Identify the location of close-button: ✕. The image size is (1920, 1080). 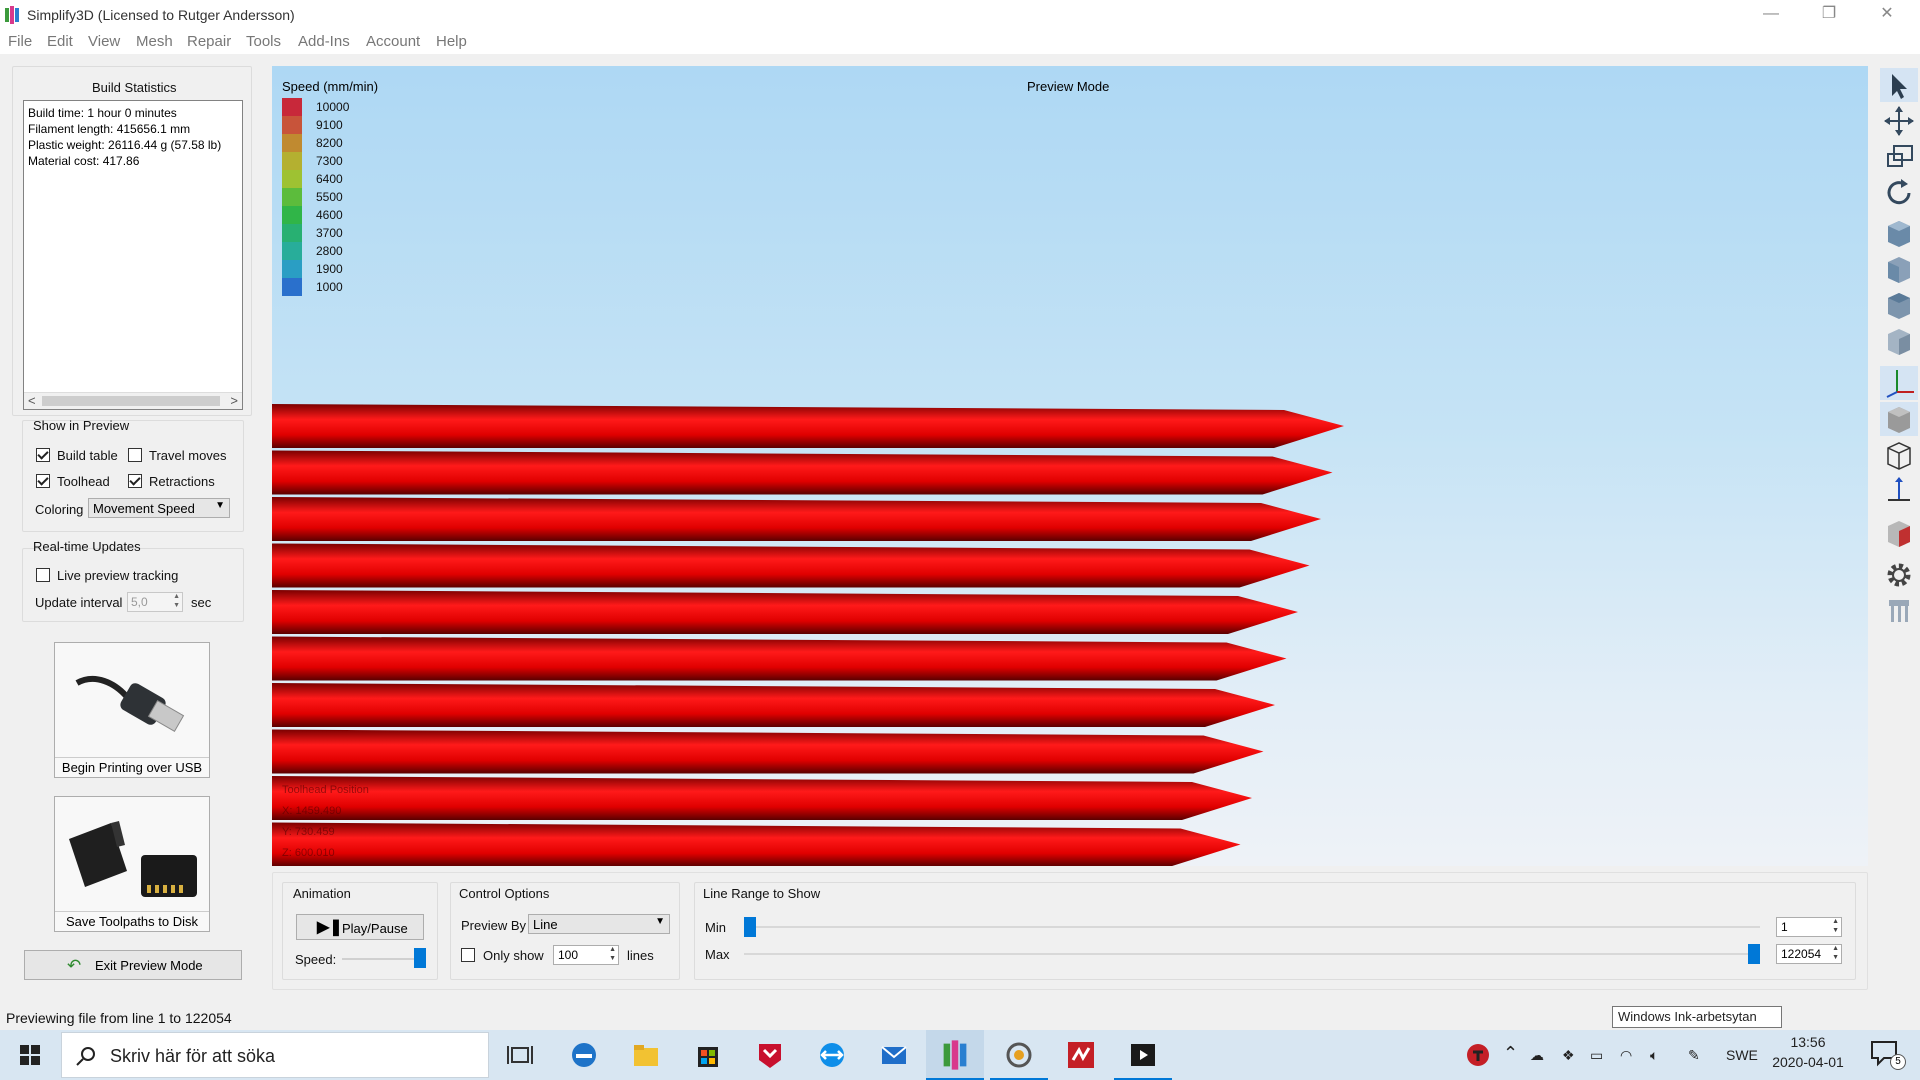
(1887, 15).